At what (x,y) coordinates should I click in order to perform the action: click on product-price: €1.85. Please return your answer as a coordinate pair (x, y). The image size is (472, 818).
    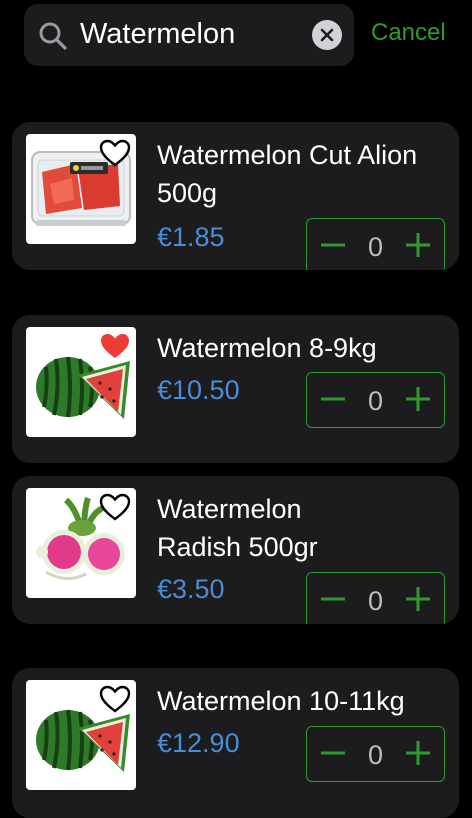
    Looking at the image, I should click on (191, 237).